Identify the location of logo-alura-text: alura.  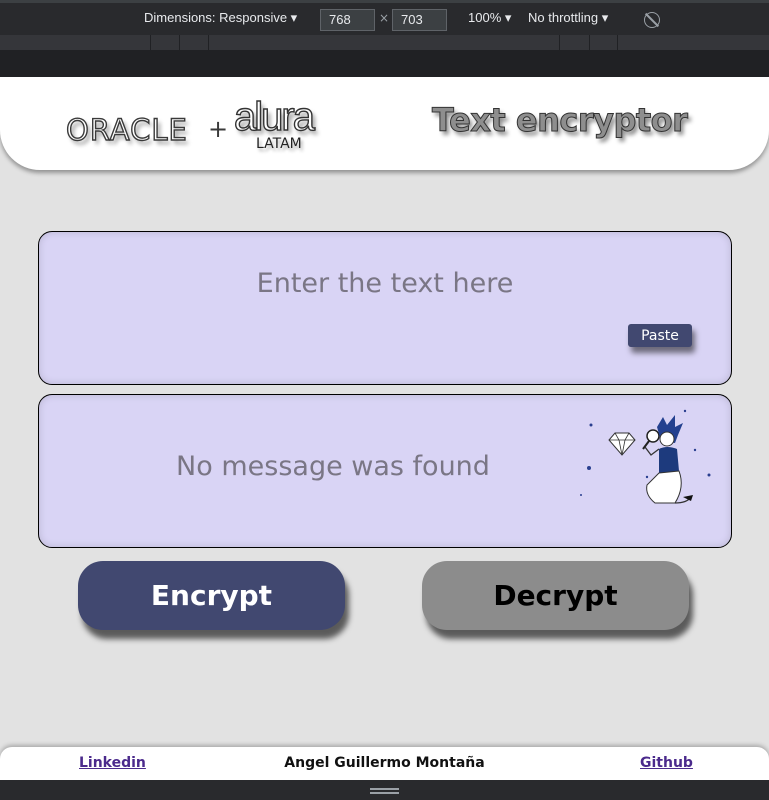
(274, 116).